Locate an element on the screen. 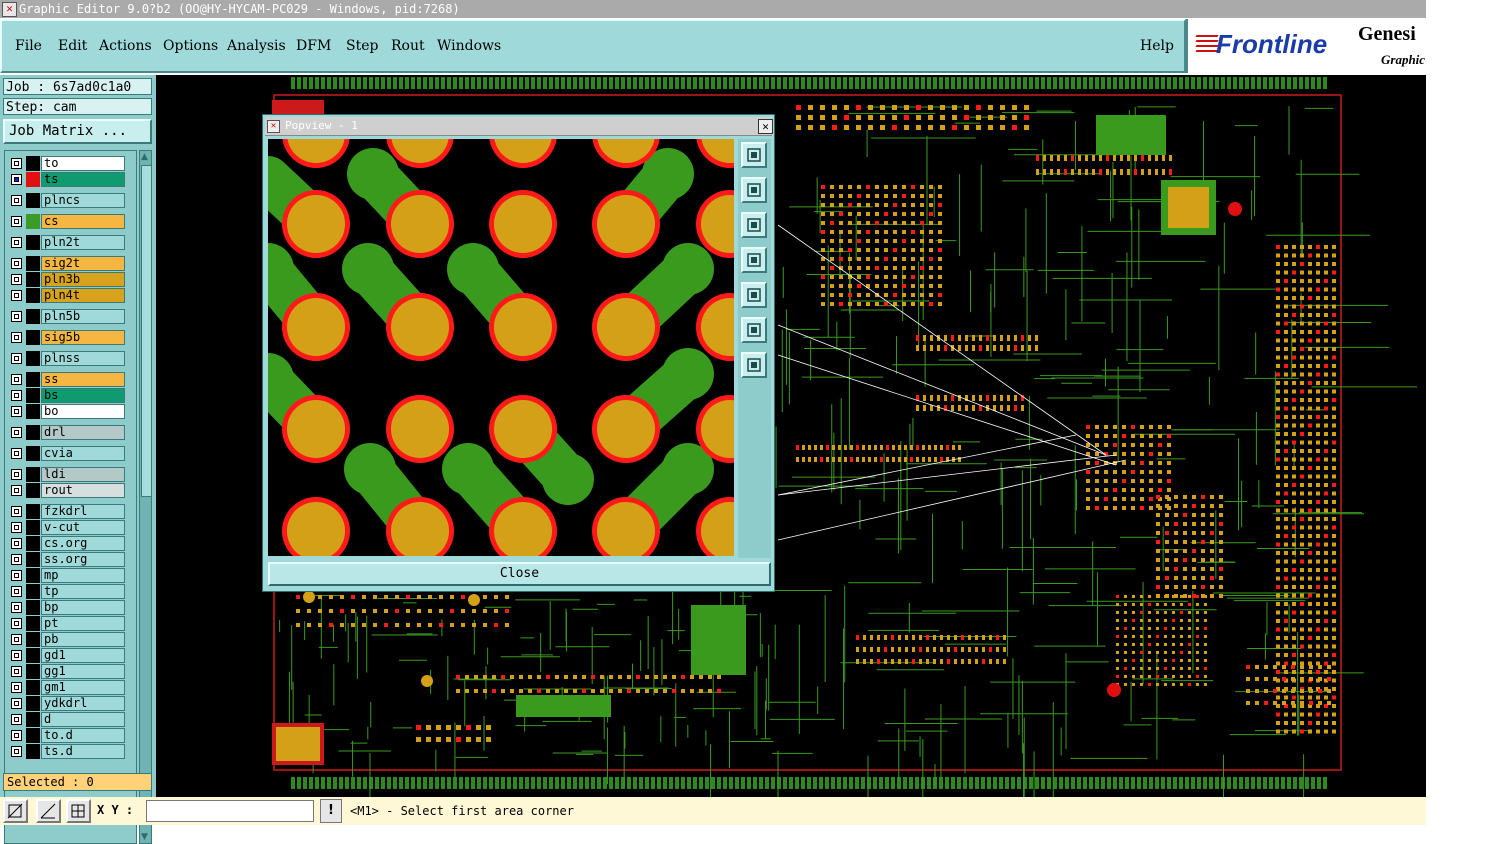 Image resolution: width=1510 pixels, height=844 pixels. layer-row-gm1: gm1 is located at coordinates (67, 687).